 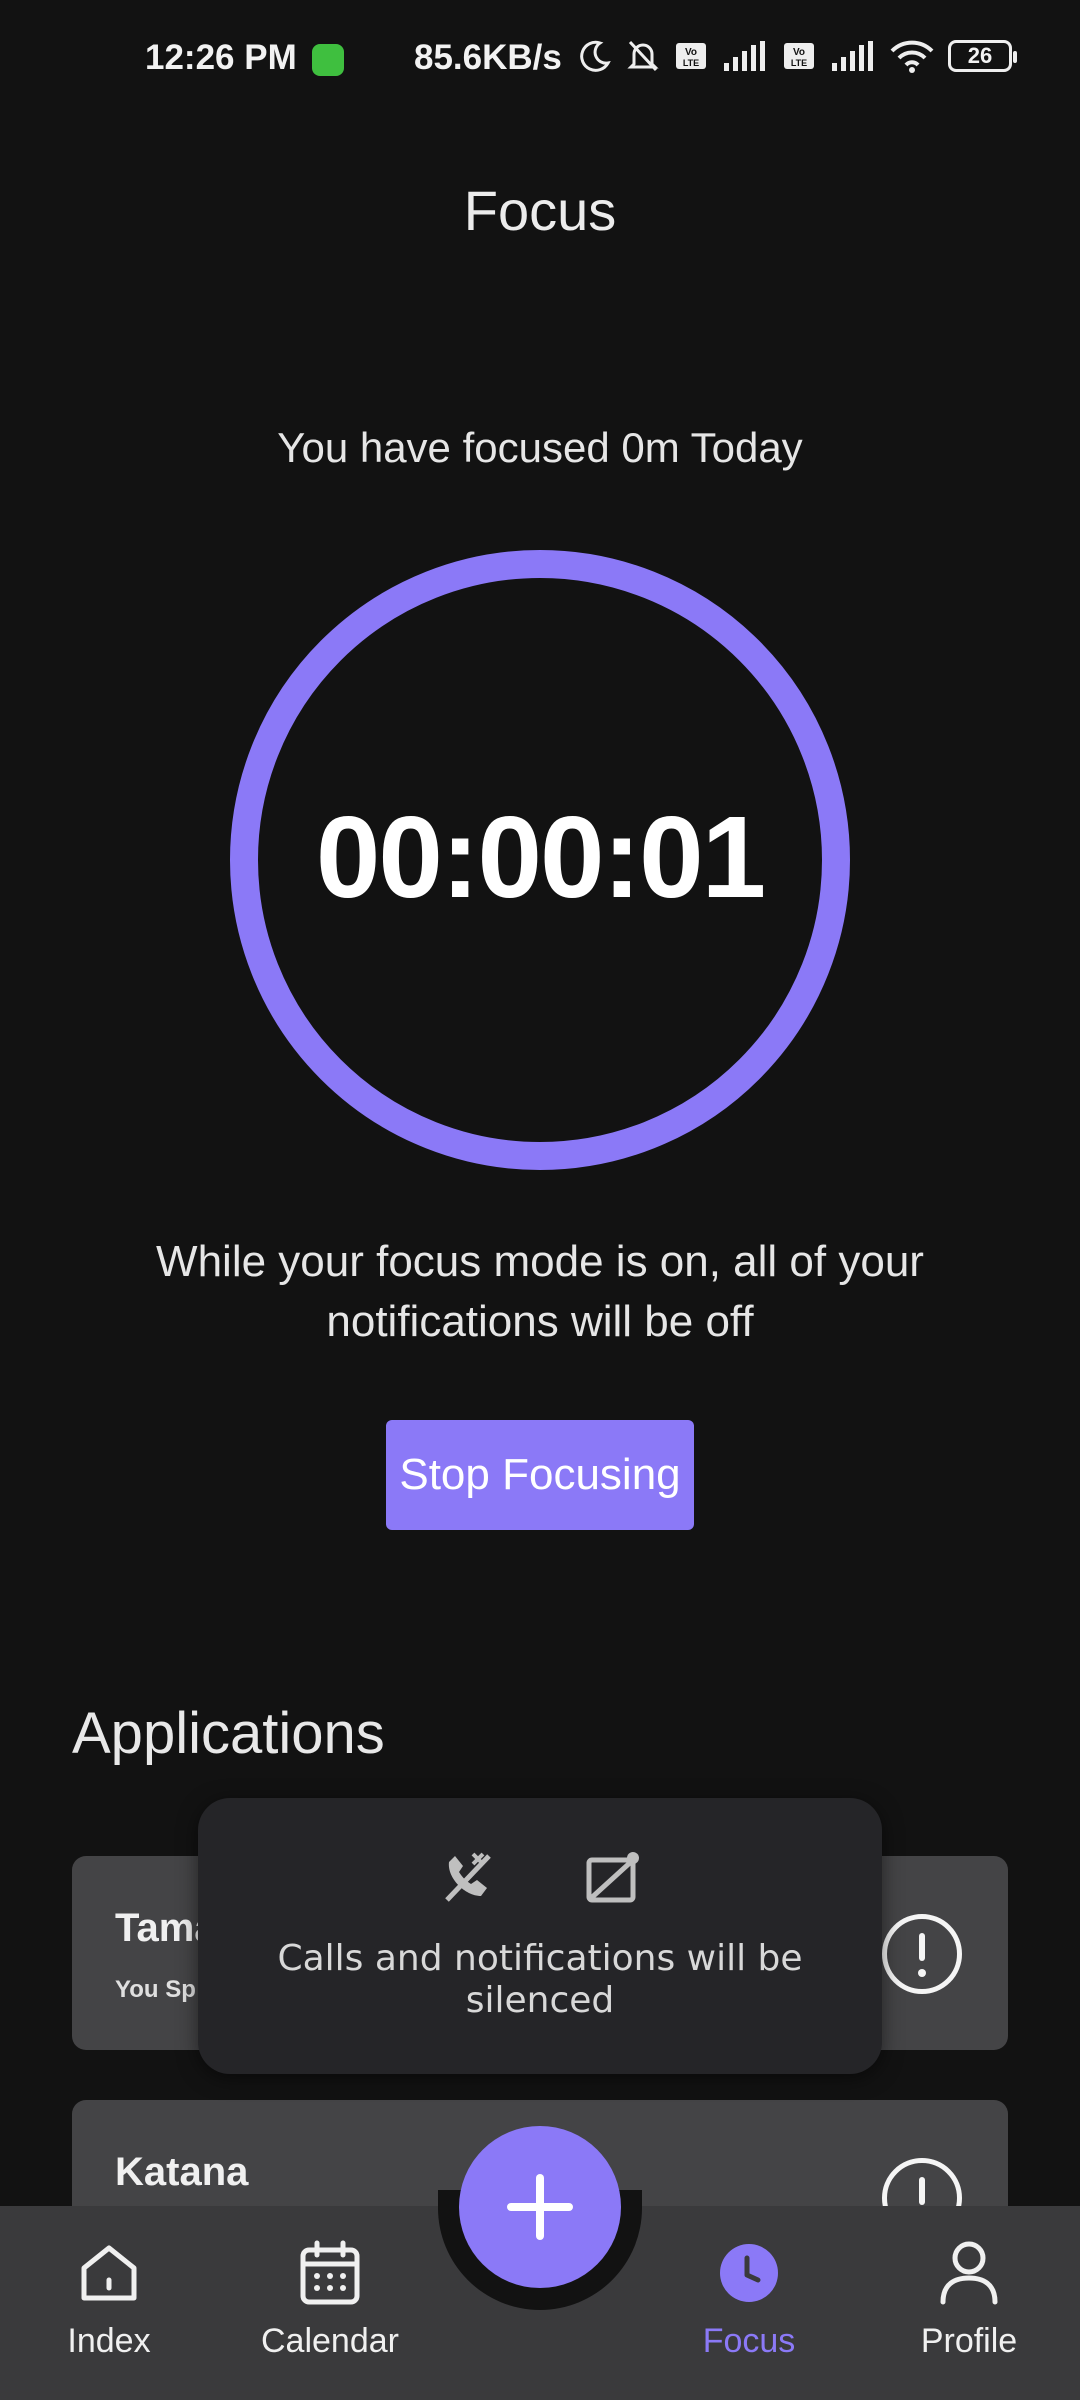 What do you see at coordinates (922, 1954) in the screenshot?
I see `alert-icon` at bounding box center [922, 1954].